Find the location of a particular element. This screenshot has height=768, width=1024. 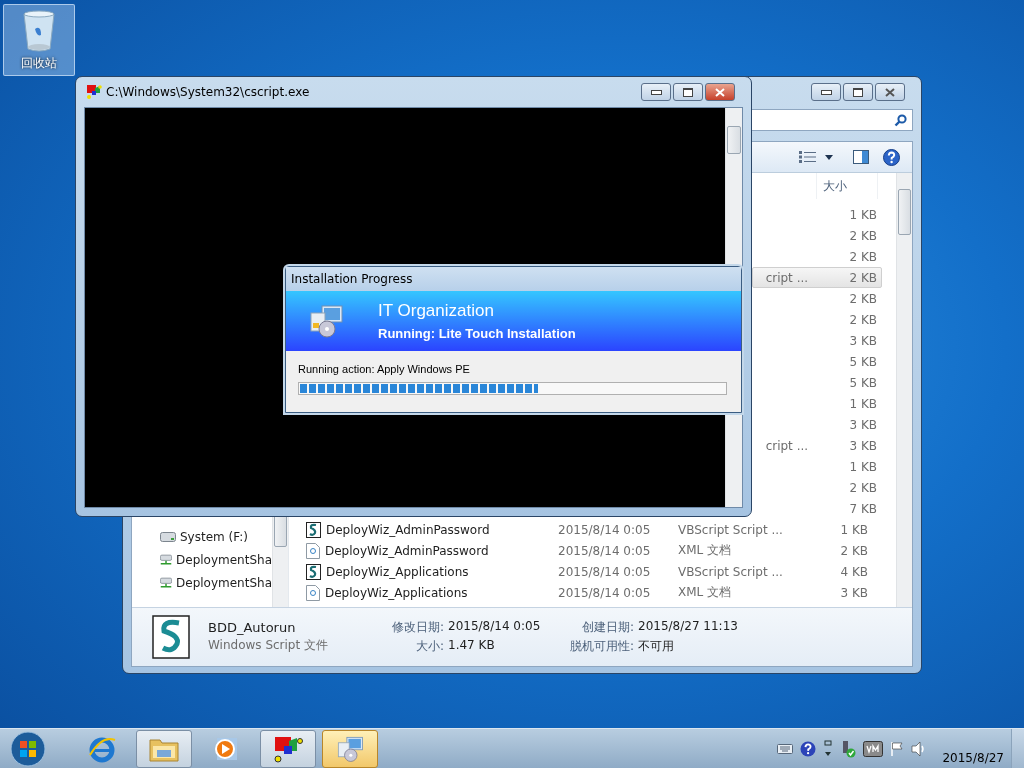

property-value: 不可用 is located at coordinates (656, 646).